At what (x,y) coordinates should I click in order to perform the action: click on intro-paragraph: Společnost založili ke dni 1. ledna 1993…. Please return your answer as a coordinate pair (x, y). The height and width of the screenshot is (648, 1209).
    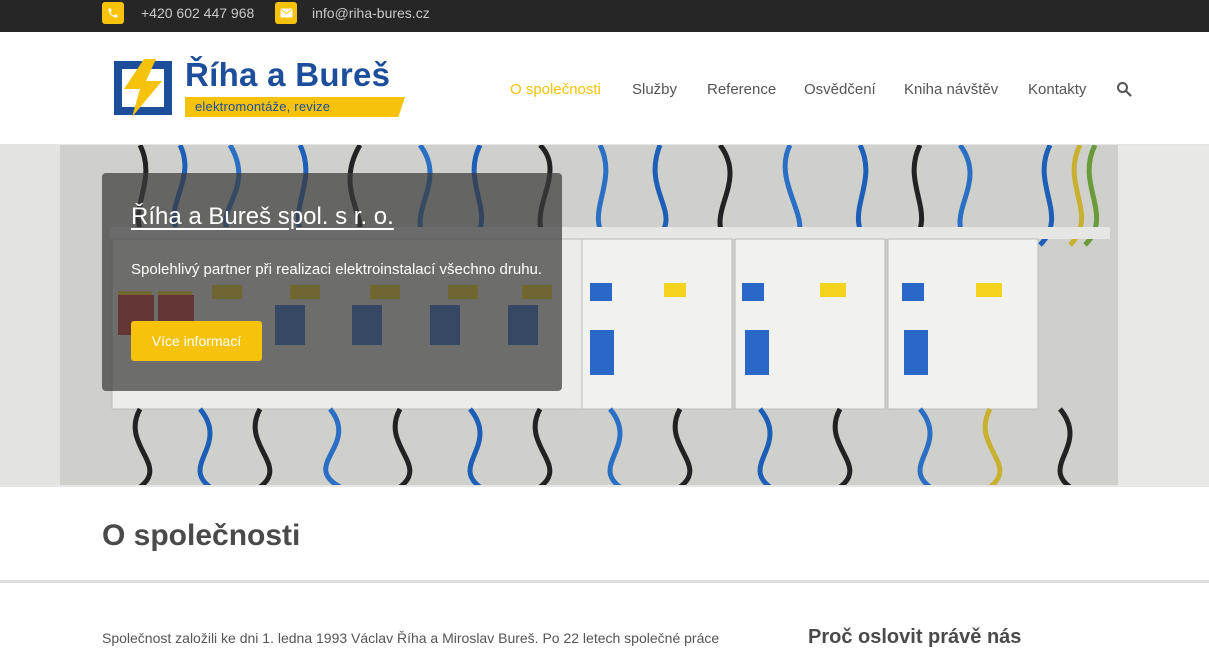
    Looking at the image, I should click on (411, 638).